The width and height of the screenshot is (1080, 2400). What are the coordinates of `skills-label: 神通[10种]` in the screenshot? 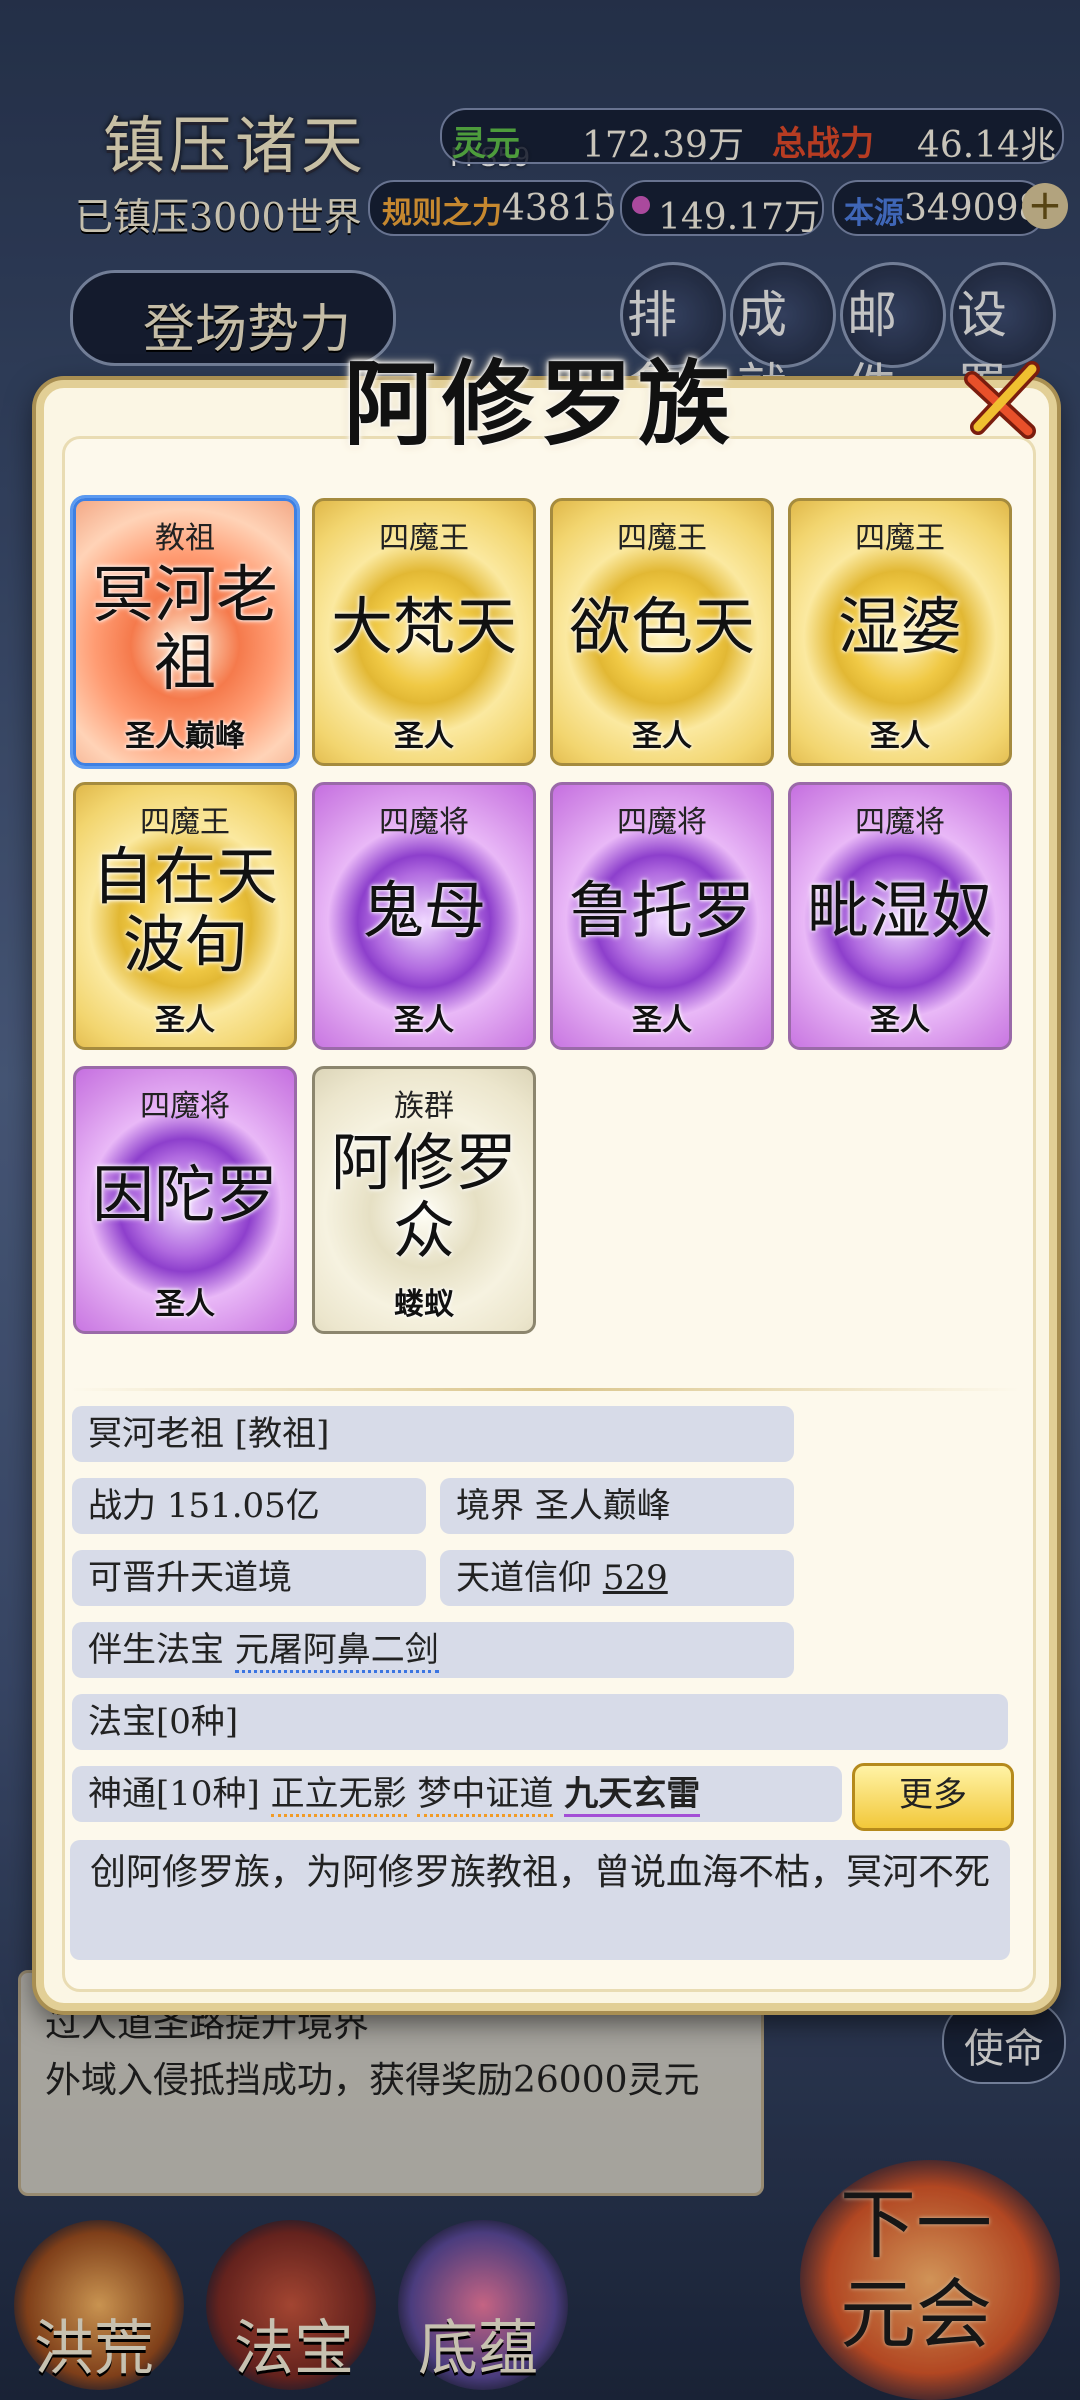 It's located at (174, 1794).